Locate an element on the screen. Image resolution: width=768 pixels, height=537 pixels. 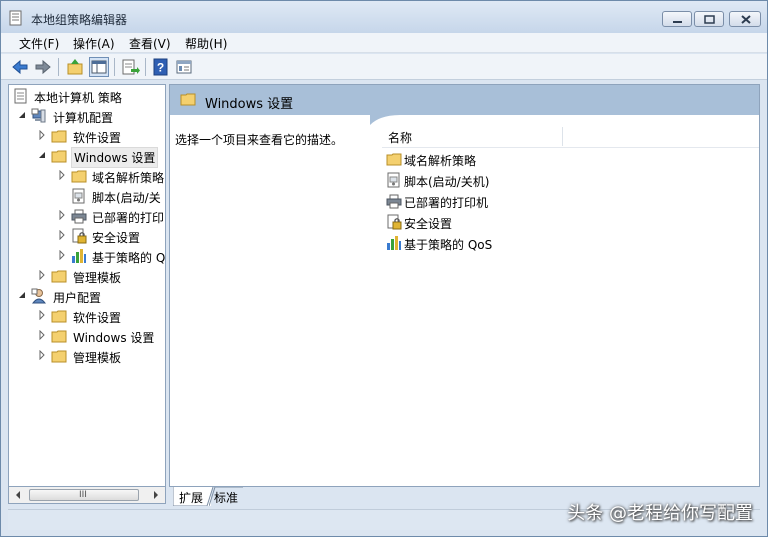
list-item-dns-policy: 域名解析策略 is located at coordinates (569, 159).